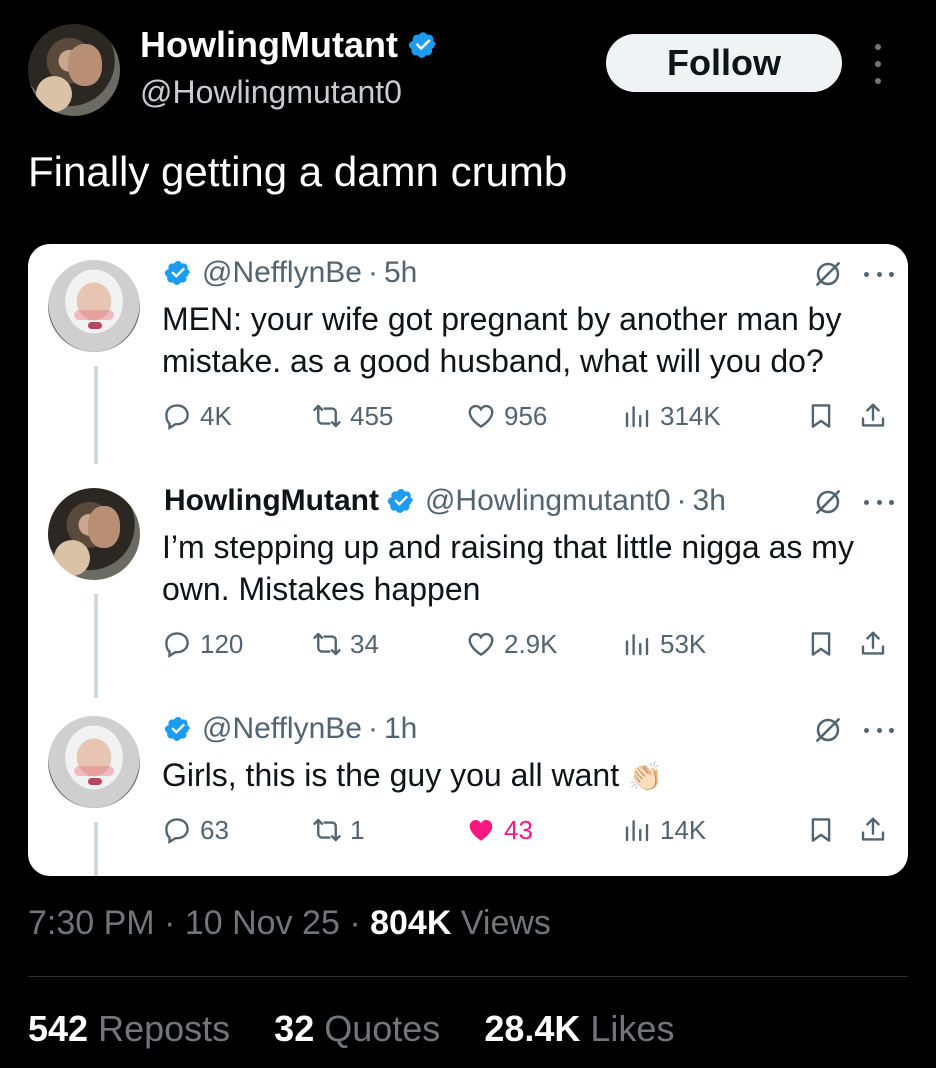  I want to click on repost-button: 455, so click(352, 416).